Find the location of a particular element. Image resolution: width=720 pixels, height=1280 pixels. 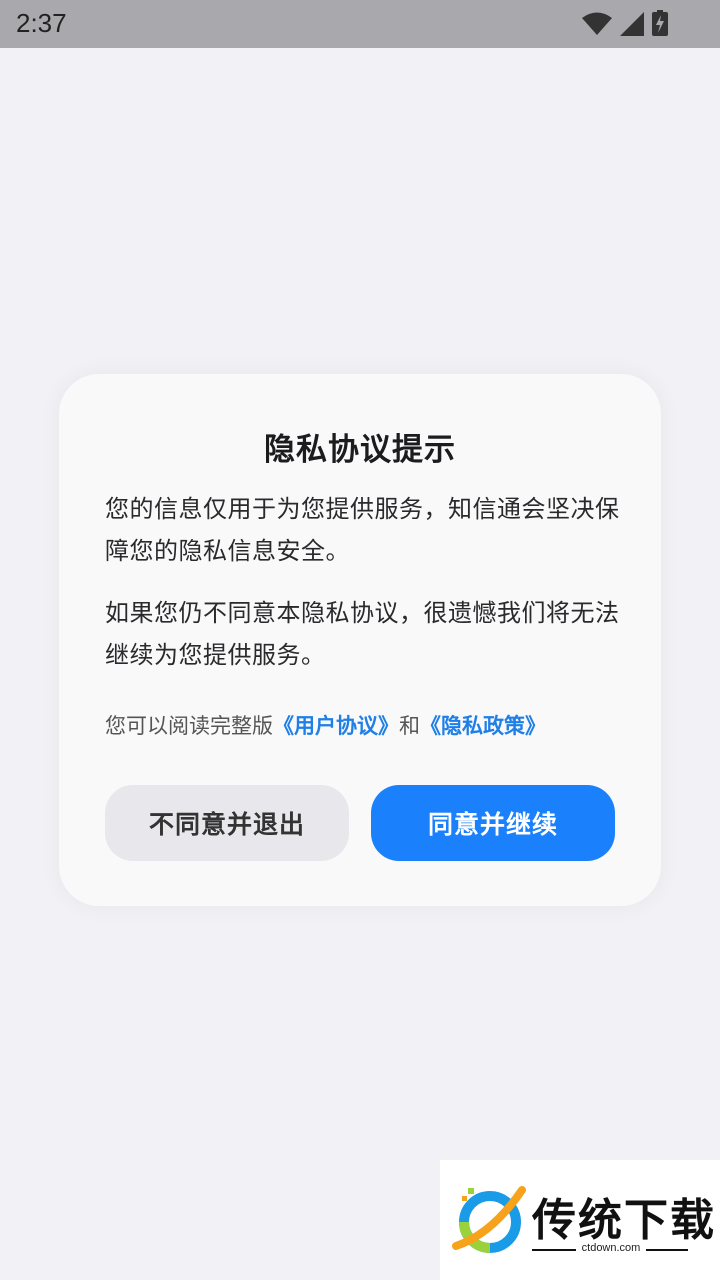

signal-icon is located at coordinates (632, 24).